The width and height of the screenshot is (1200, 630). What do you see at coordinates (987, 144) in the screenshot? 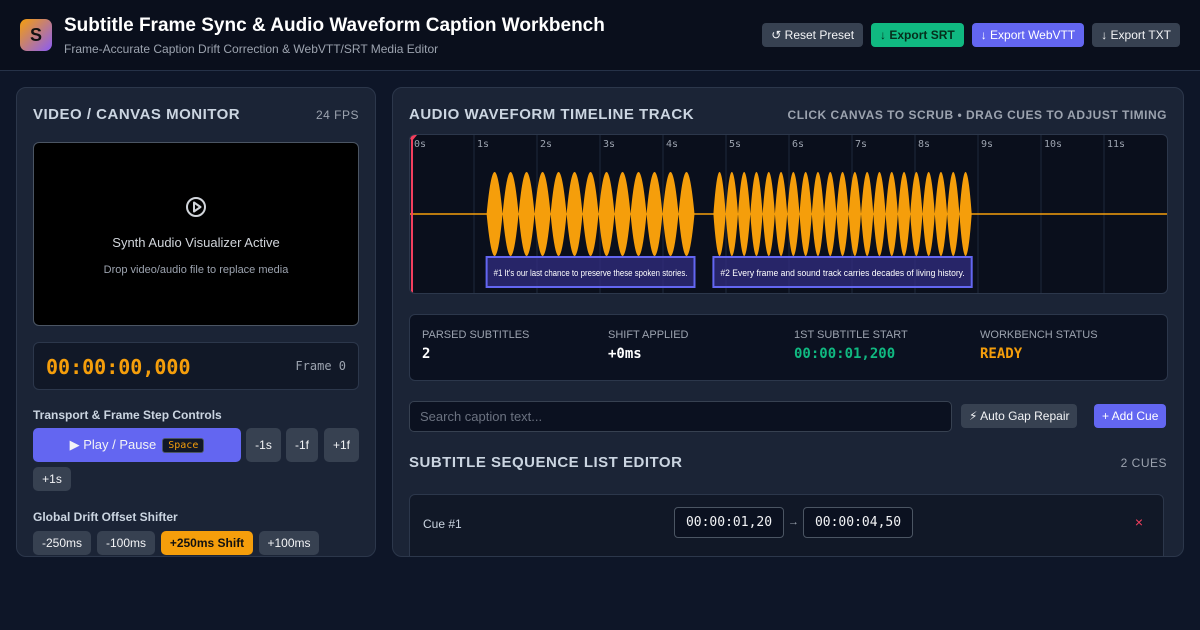
I see `timeline-tick-label: 9s` at bounding box center [987, 144].